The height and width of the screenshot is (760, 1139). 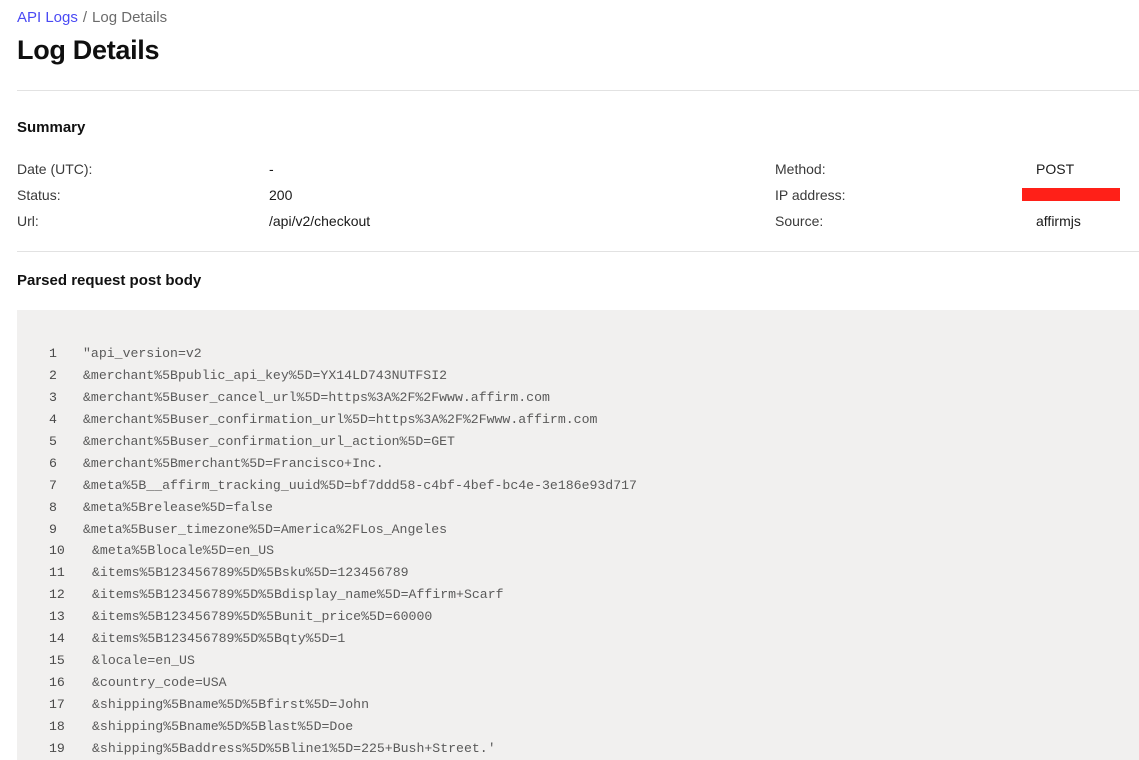 What do you see at coordinates (578, 508) in the screenshot?
I see `code-line: 8&meta%5Brelease%5D=false` at bounding box center [578, 508].